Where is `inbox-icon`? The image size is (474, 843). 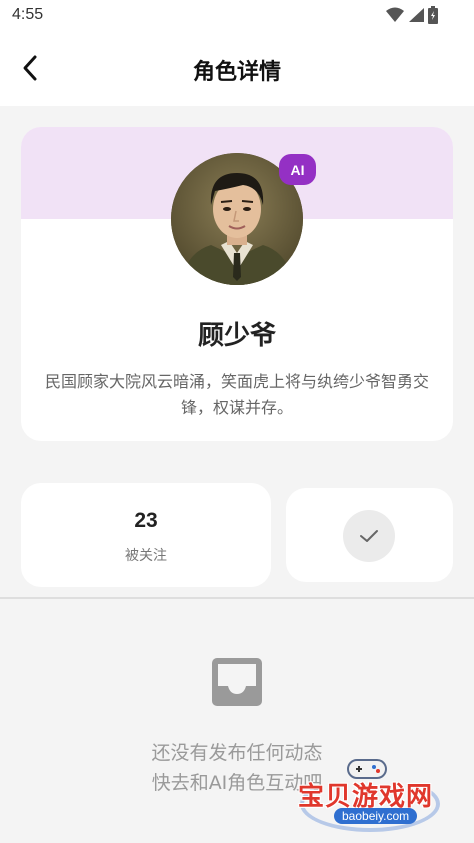 inbox-icon is located at coordinates (237, 682).